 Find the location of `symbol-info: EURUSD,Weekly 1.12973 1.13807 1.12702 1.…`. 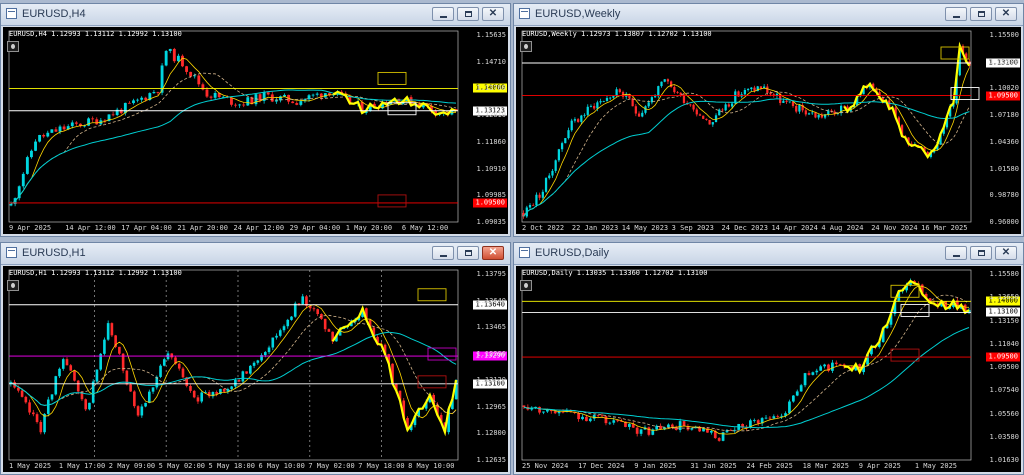

symbol-info: EURUSD,Weekly 1.12973 1.13807 1.12702 1.… is located at coordinates (617, 34).